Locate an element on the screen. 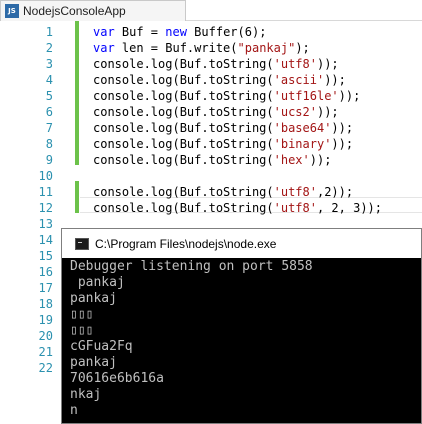  code-token: ,2)); is located at coordinates (335, 192).